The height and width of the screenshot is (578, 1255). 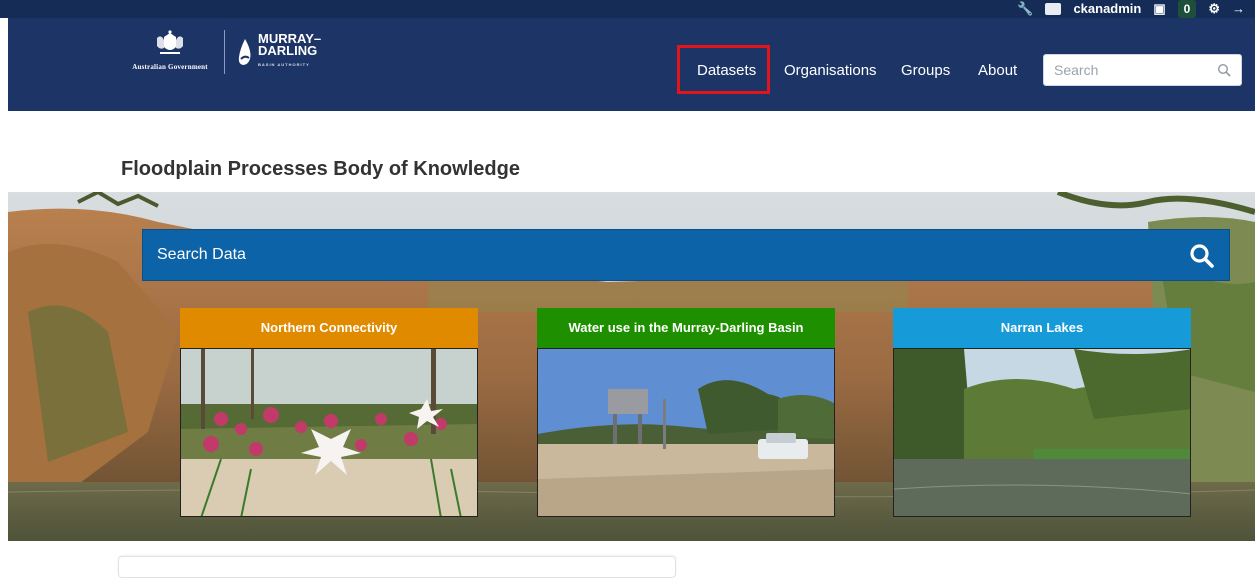 I want to click on account-bar: 🔧 ckanadmin ▣ 0 ⚙ →, so click(x=627, y=9).